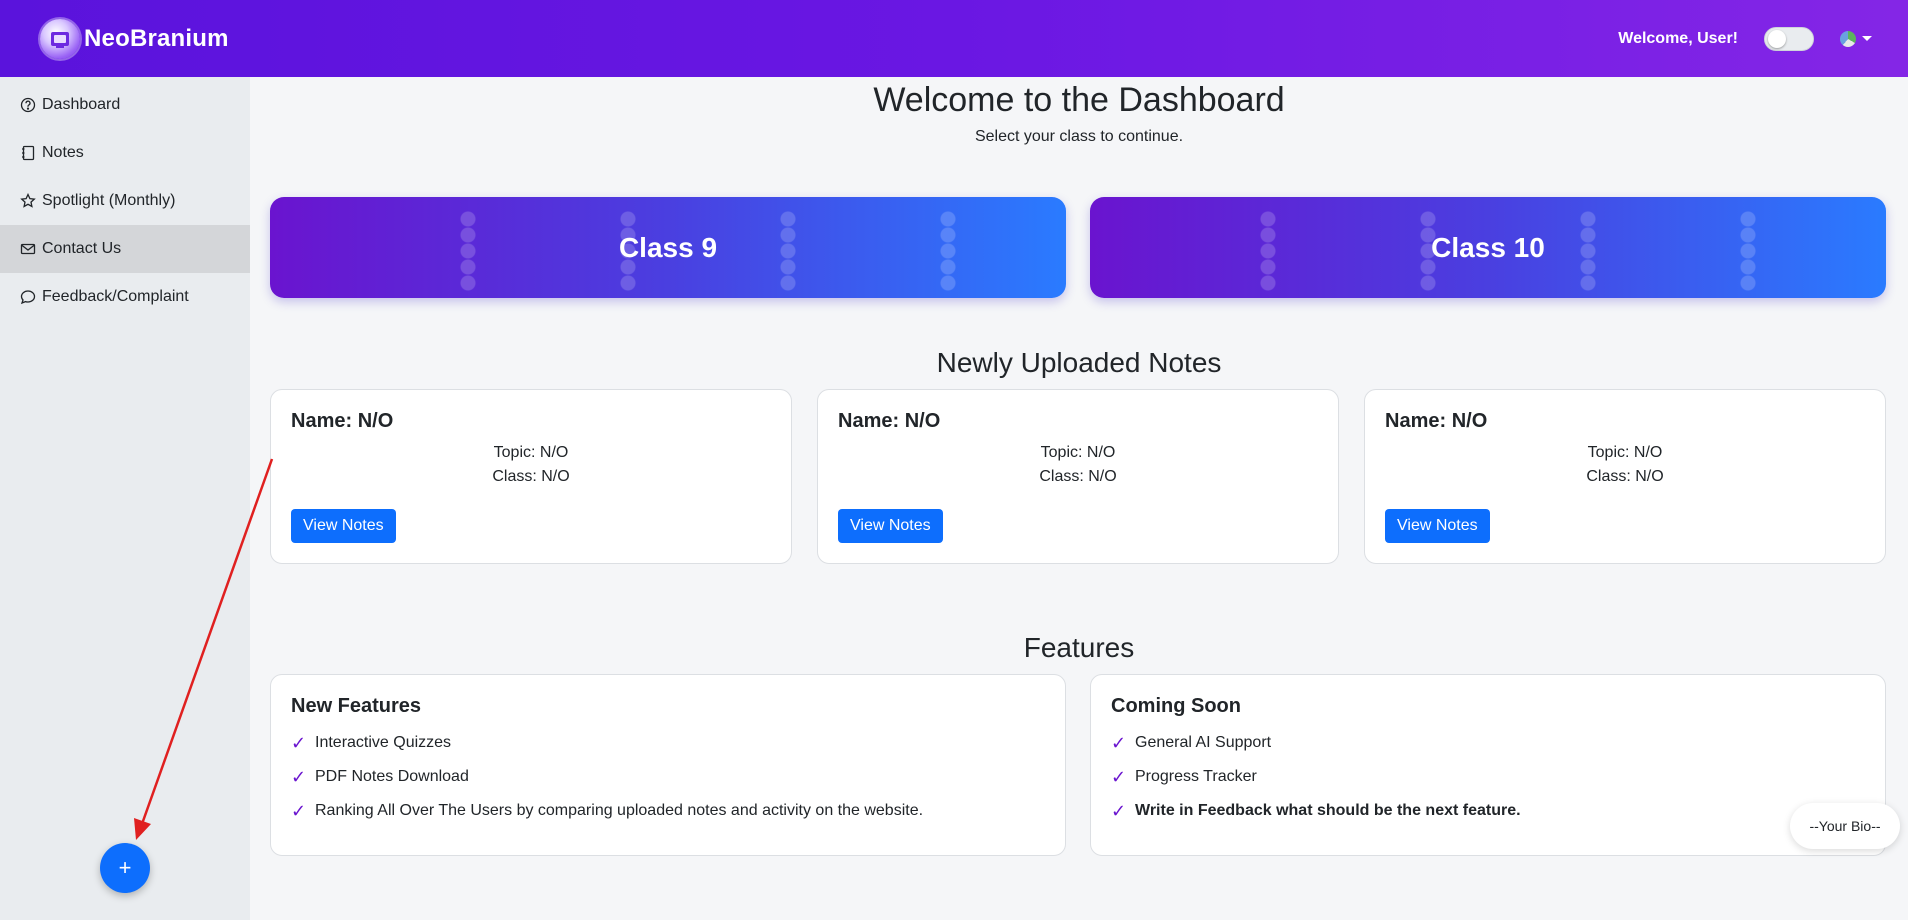  I want to click on star-icon, so click(28, 200).